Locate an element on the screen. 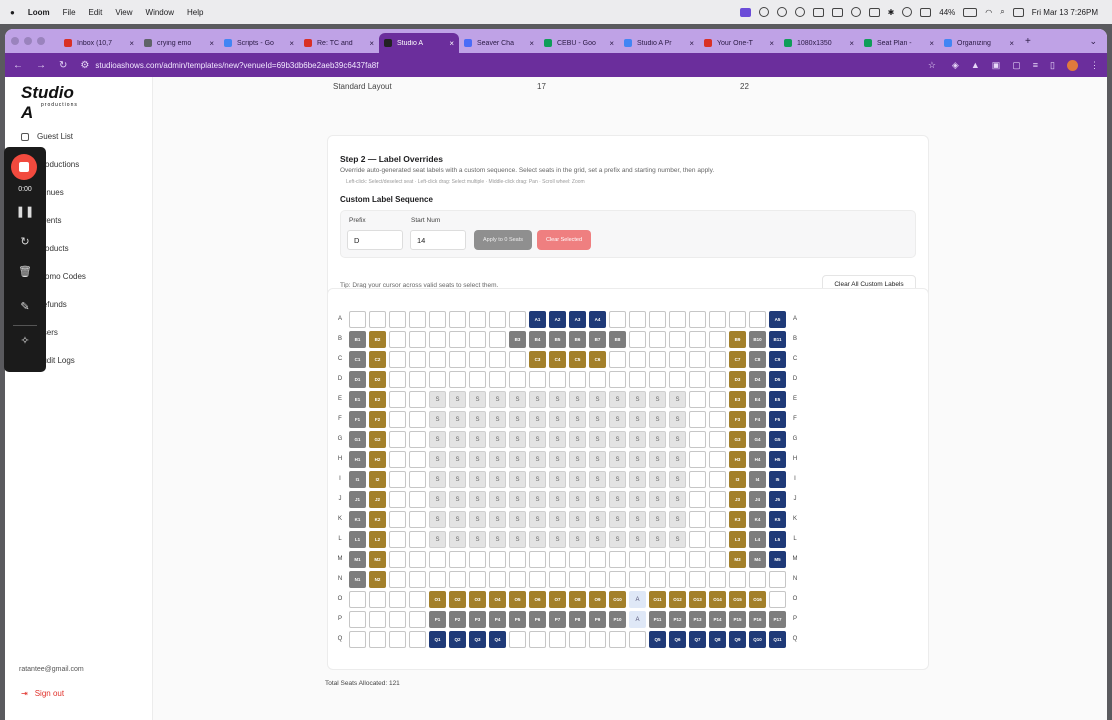 The image size is (1112, 720). seat: N2 is located at coordinates (377, 579).